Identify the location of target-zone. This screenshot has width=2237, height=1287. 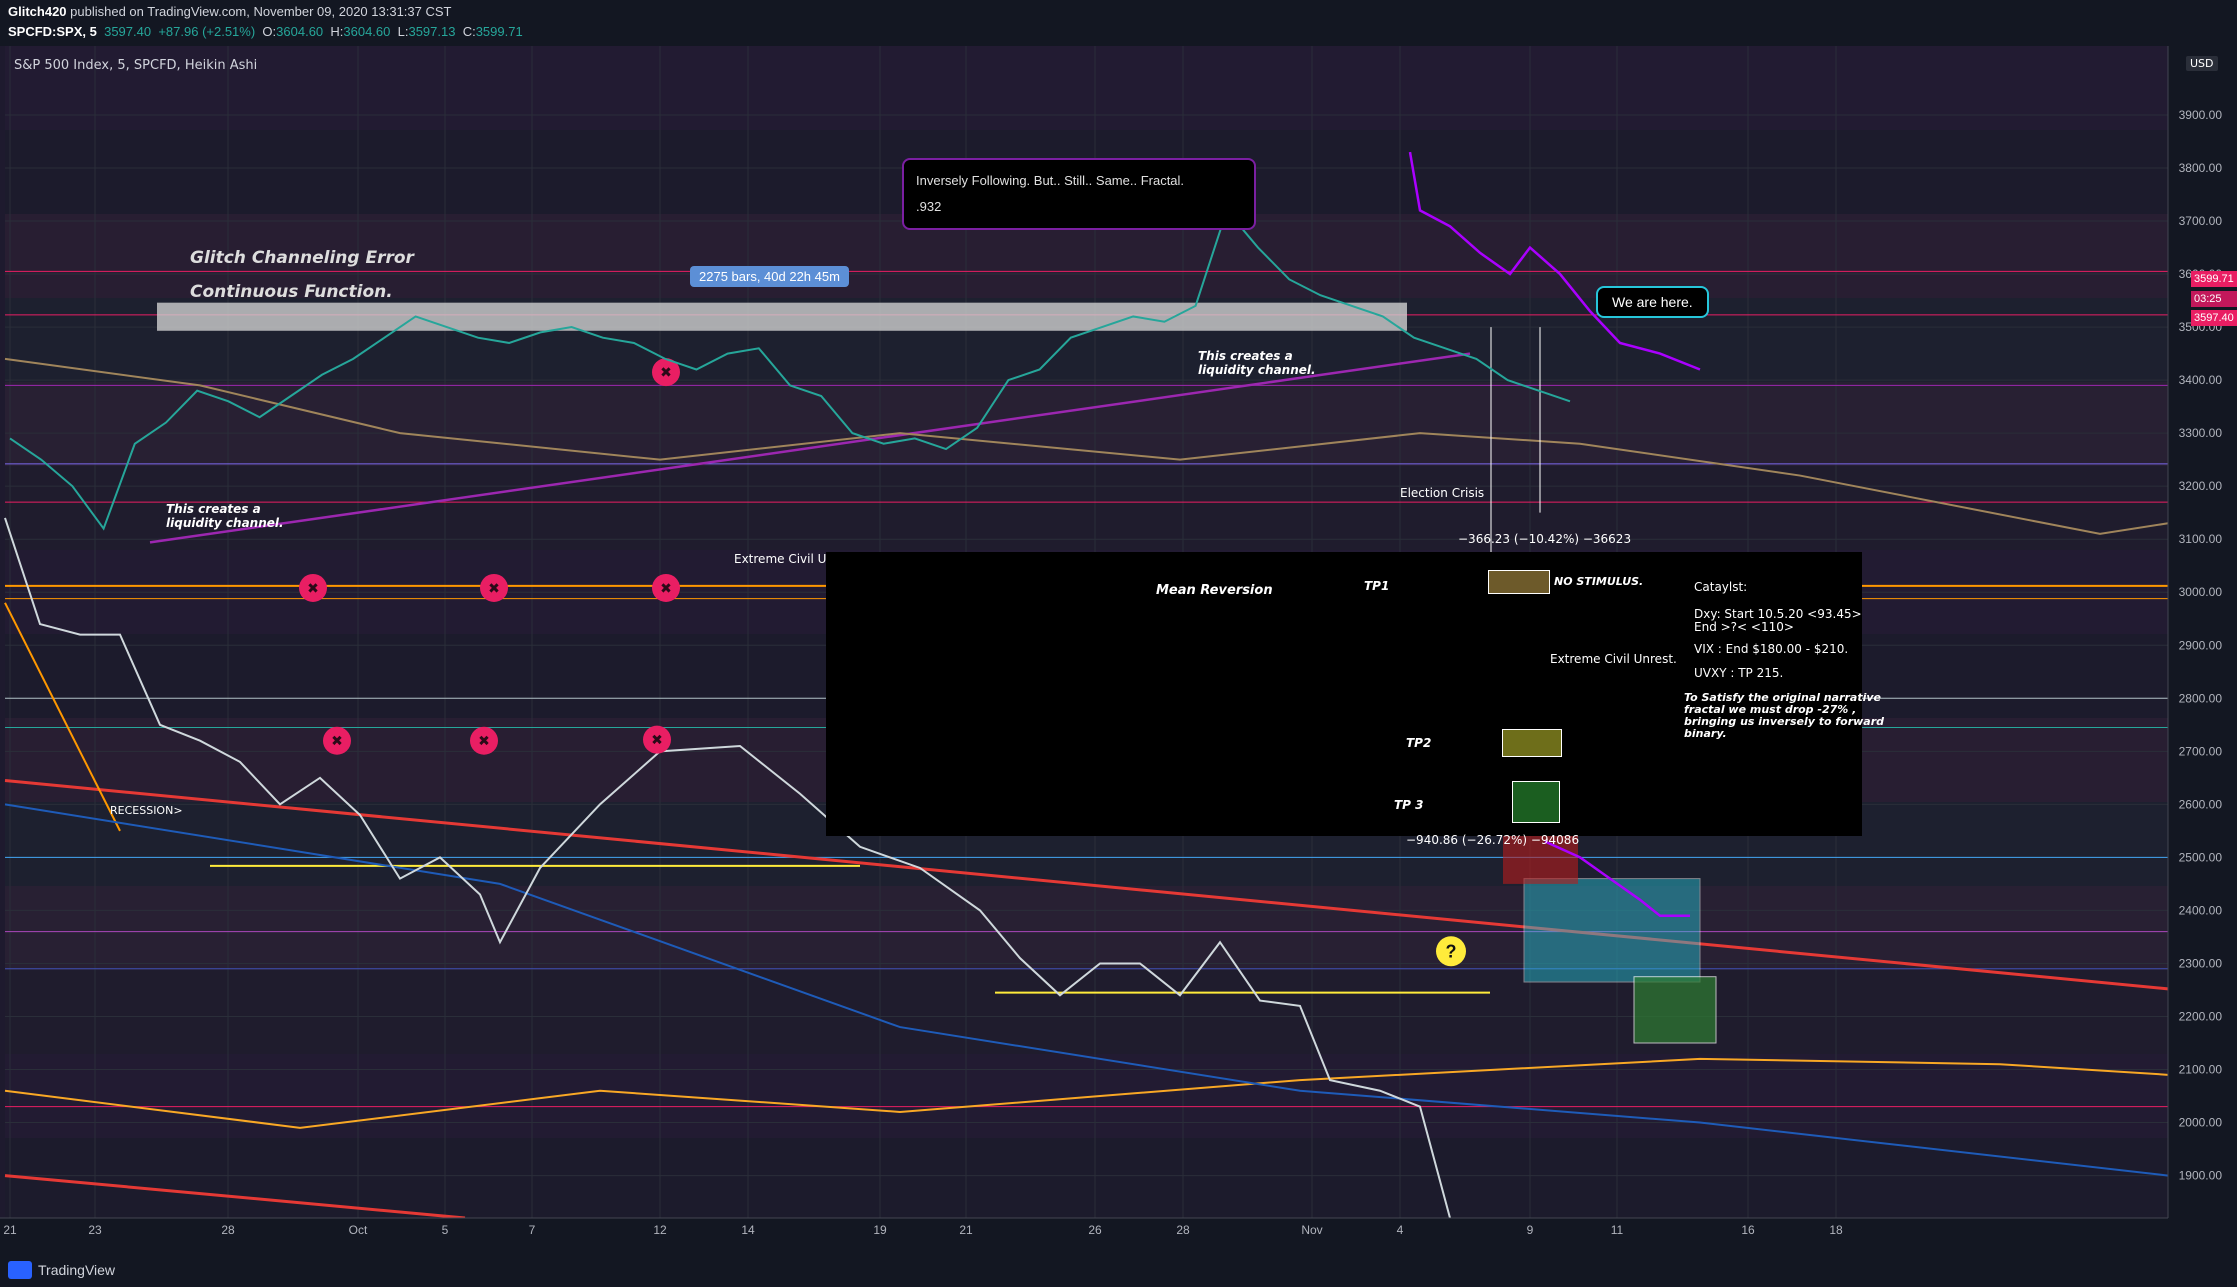
(1612, 930).